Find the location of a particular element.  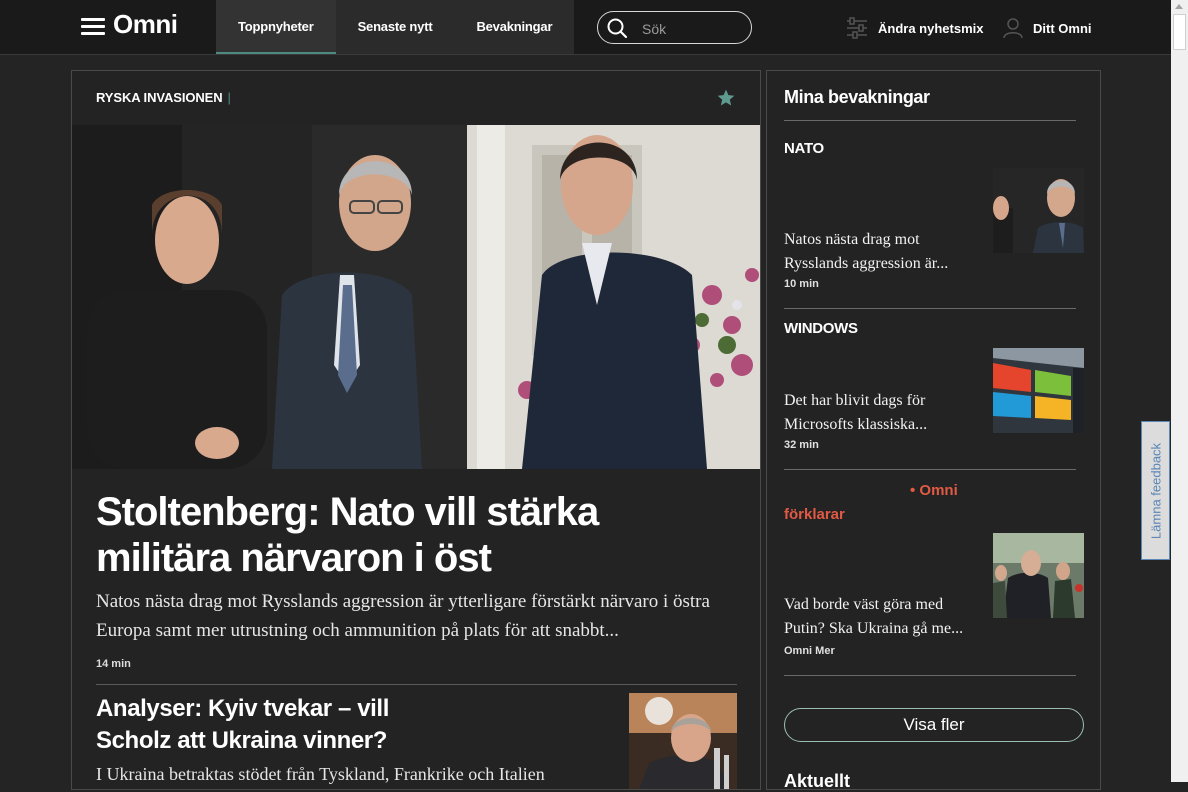

section-label: RYSKA INVASIONEN is located at coordinates (159, 97).